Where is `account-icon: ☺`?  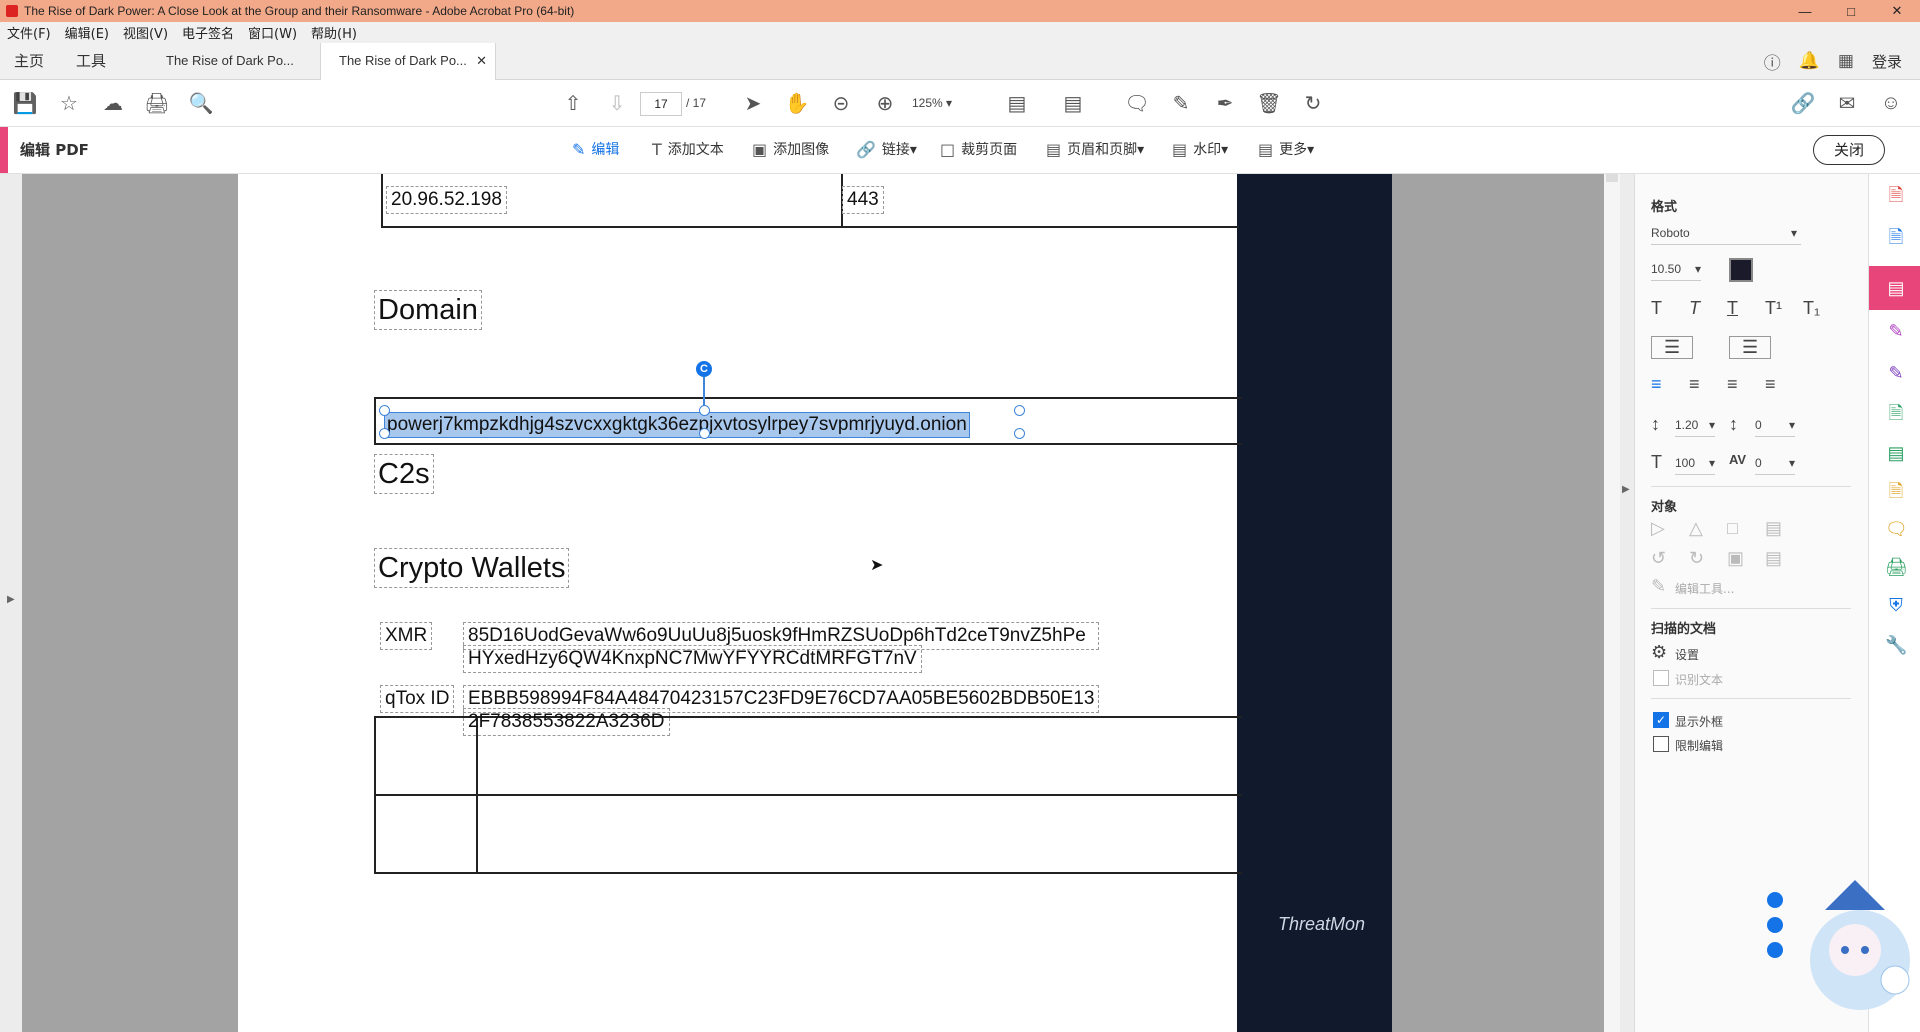 account-icon: ☺ is located at coordinates (1891, 103).